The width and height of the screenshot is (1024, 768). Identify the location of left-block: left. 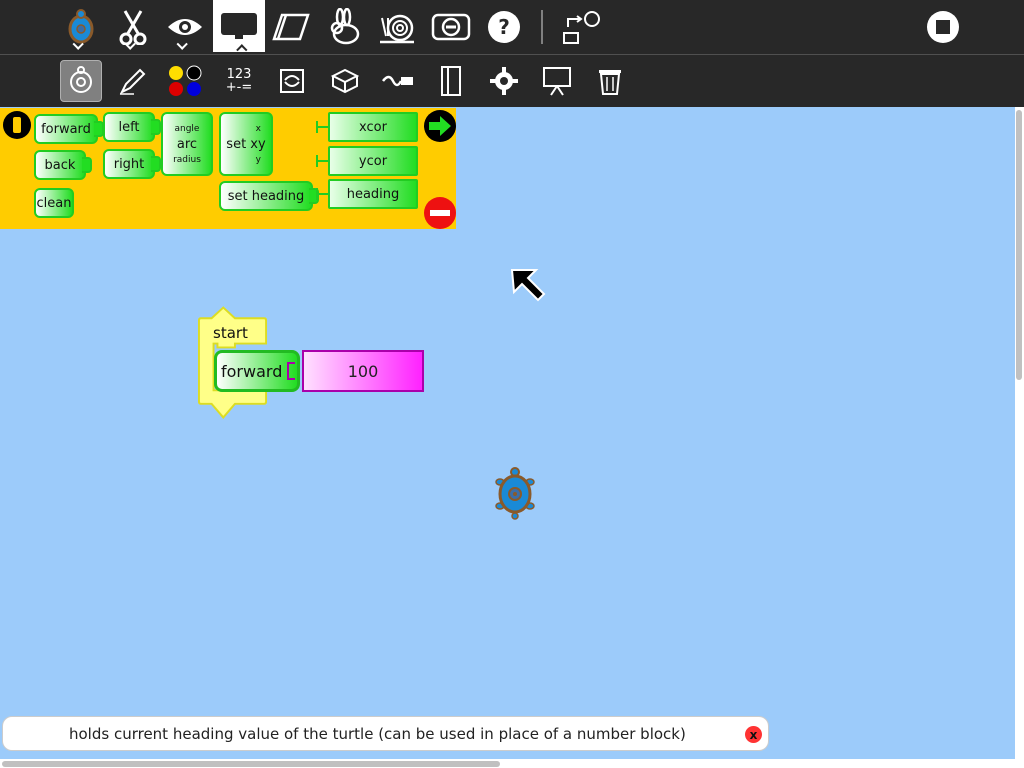
(132, 127).